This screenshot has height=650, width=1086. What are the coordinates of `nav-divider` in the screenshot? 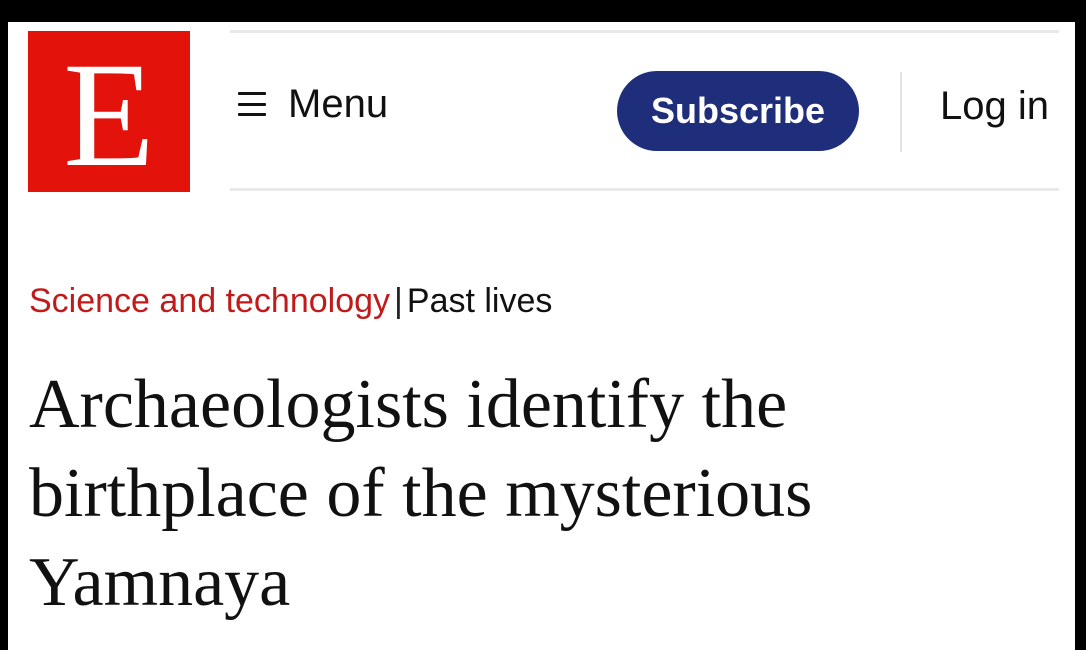 It's located at (901, 112).